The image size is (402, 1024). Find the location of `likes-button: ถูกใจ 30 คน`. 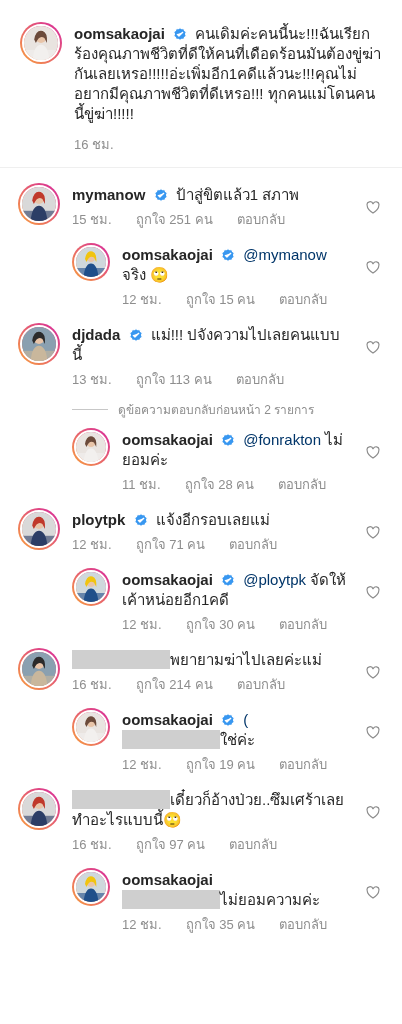

likes-button: ถูกใจ 30 คน is located at coordinates (220, 624).